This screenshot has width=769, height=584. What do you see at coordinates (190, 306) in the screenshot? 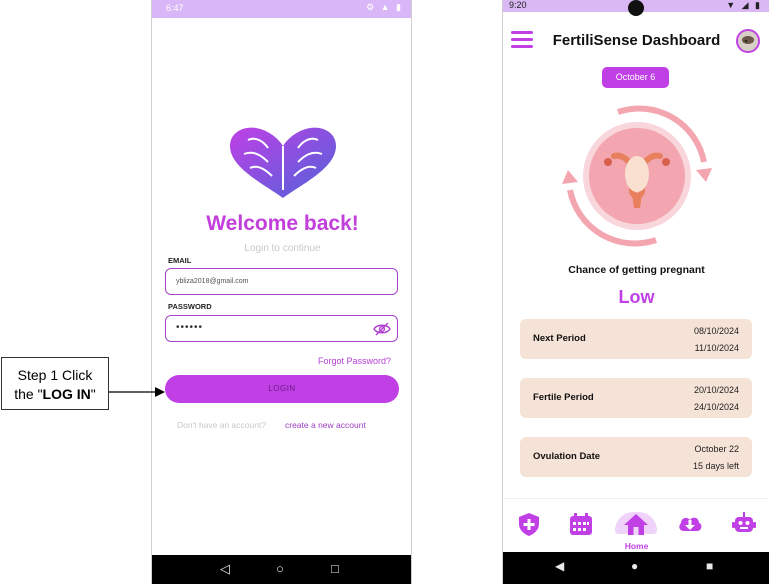
I see `password-label: PASSWORD` at bounding box center [190, 306].